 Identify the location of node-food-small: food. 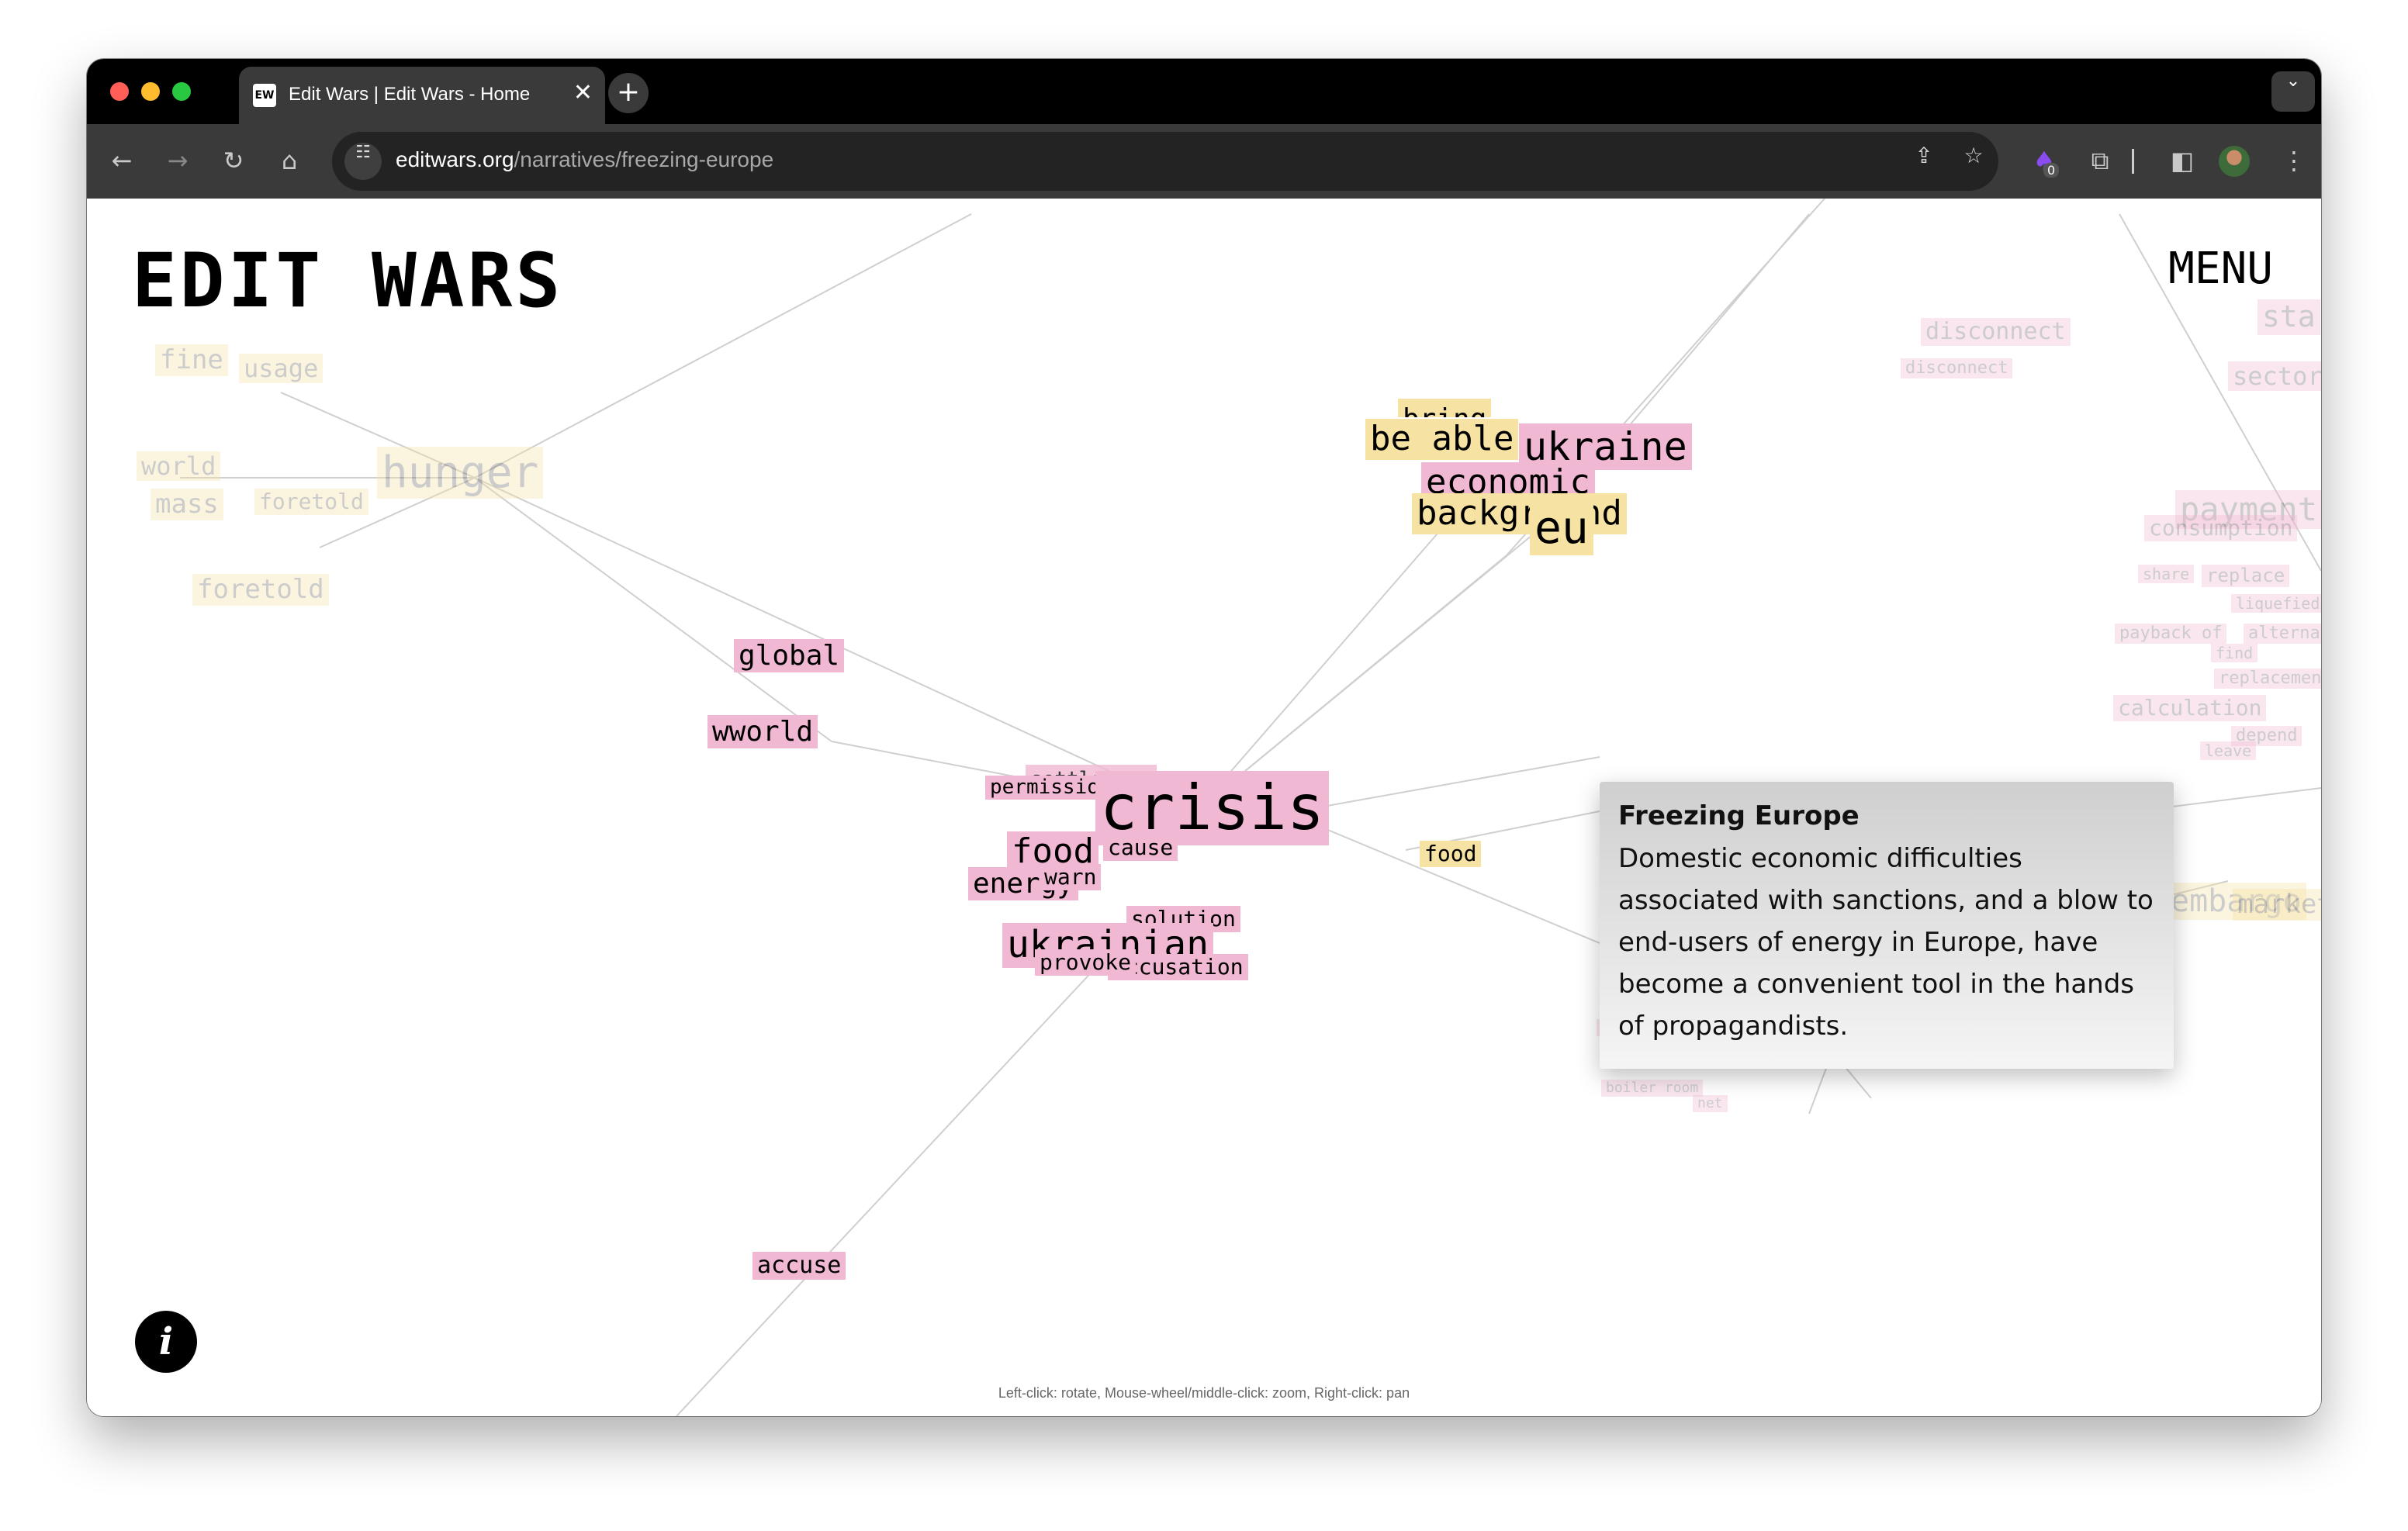
(1451, 854).